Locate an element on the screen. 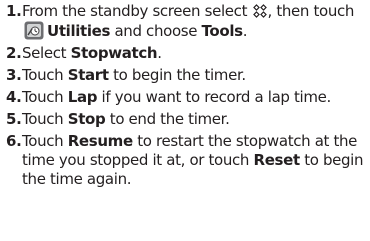 This screenshot has width=370, height=241. step-3: 3. Touch Start to begin the timer. is located at coordinates (188, 75).